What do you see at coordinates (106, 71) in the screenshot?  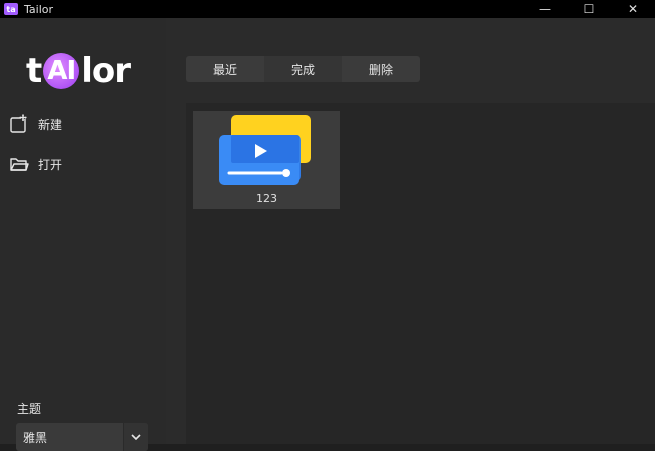 I see `logo-text-right: lor` at bounding box center [106, 71].